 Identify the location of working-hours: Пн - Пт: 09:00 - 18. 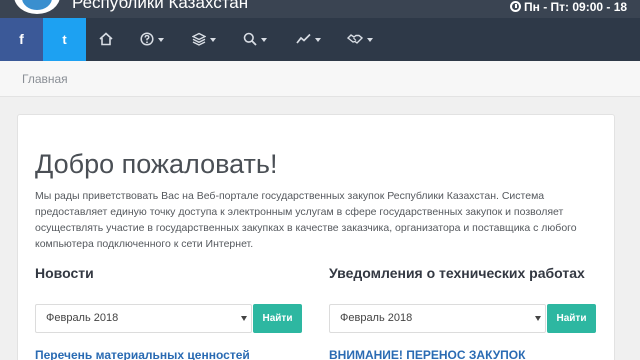
(568, 7).